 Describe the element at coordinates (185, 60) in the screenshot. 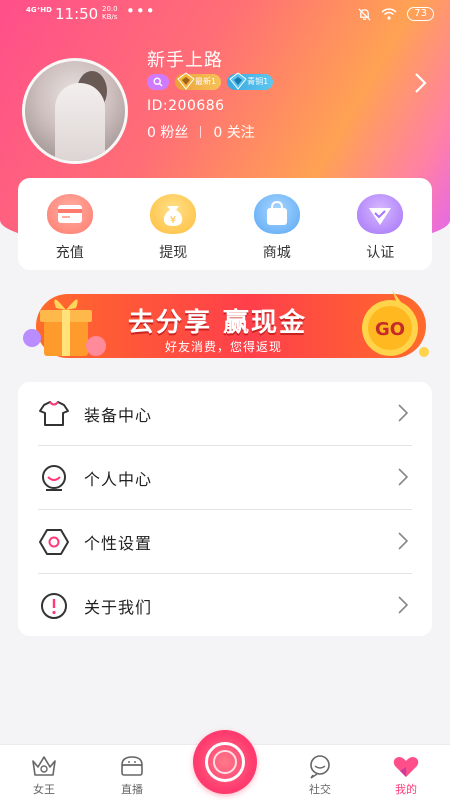

I see `username: 新手上路` at that location.